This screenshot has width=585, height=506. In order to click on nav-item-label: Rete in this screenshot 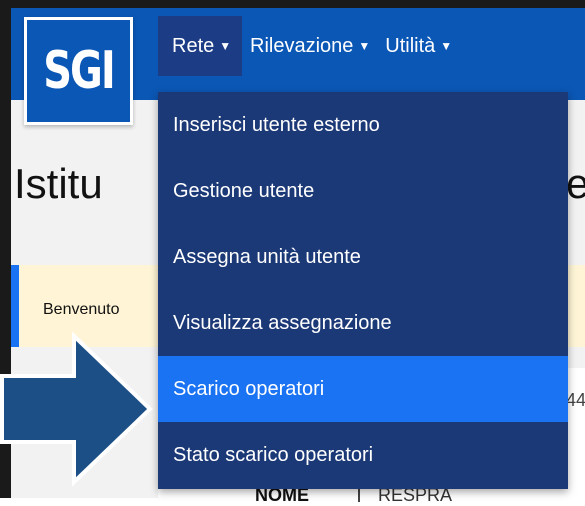, I will do `click(193, 45)`.